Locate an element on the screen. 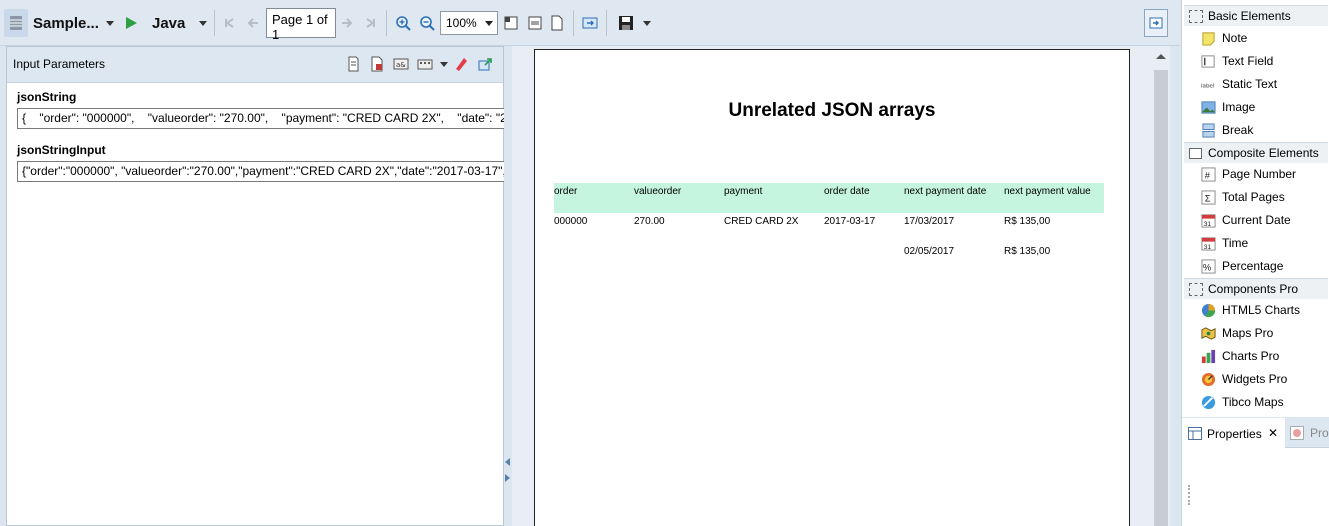  collapse-left-icon is located at coordinates (507, 462).